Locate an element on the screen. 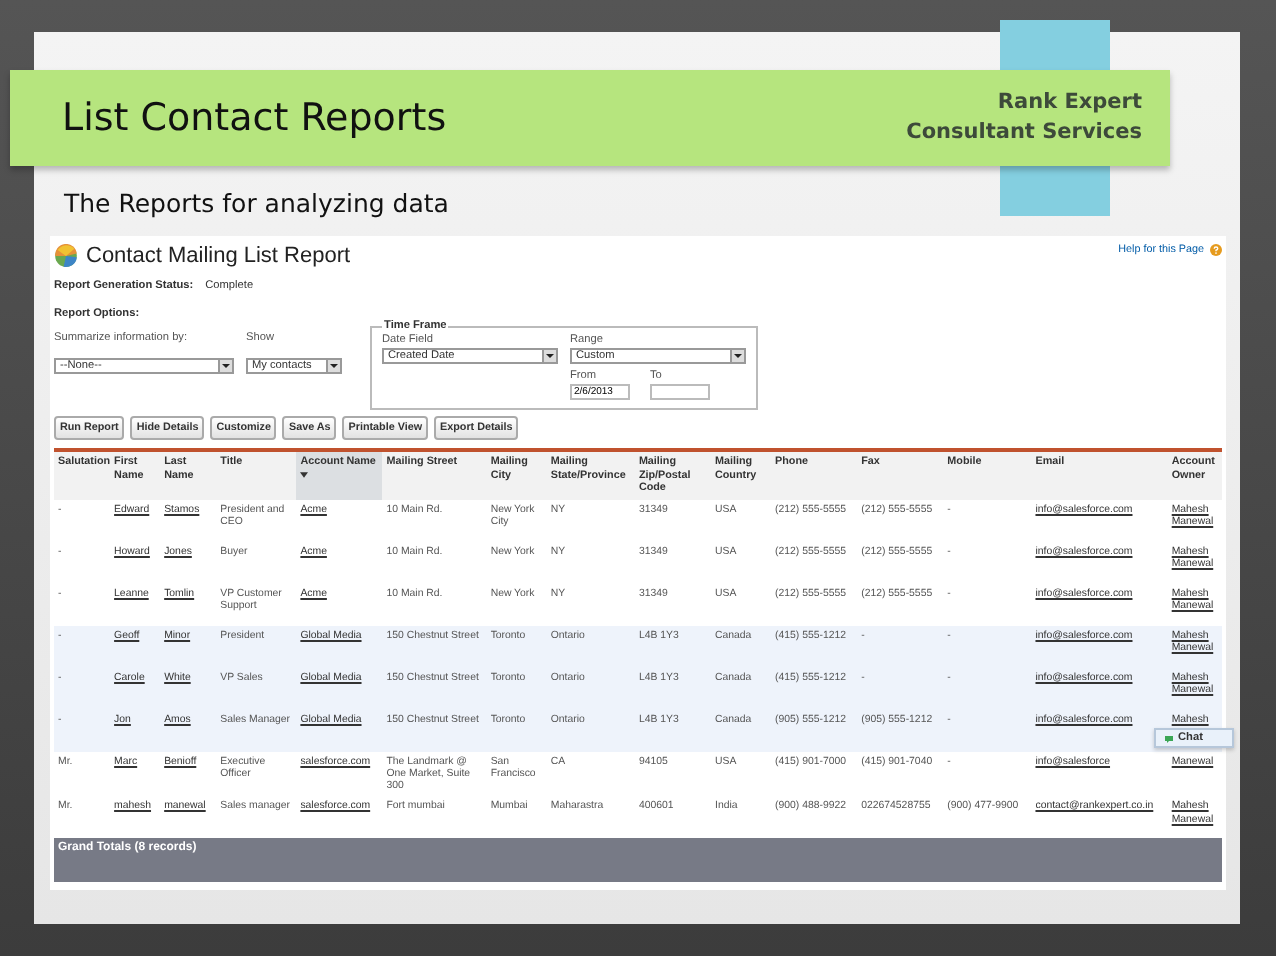  company-name: Rank Expert is located at coordinates (1069, 103).